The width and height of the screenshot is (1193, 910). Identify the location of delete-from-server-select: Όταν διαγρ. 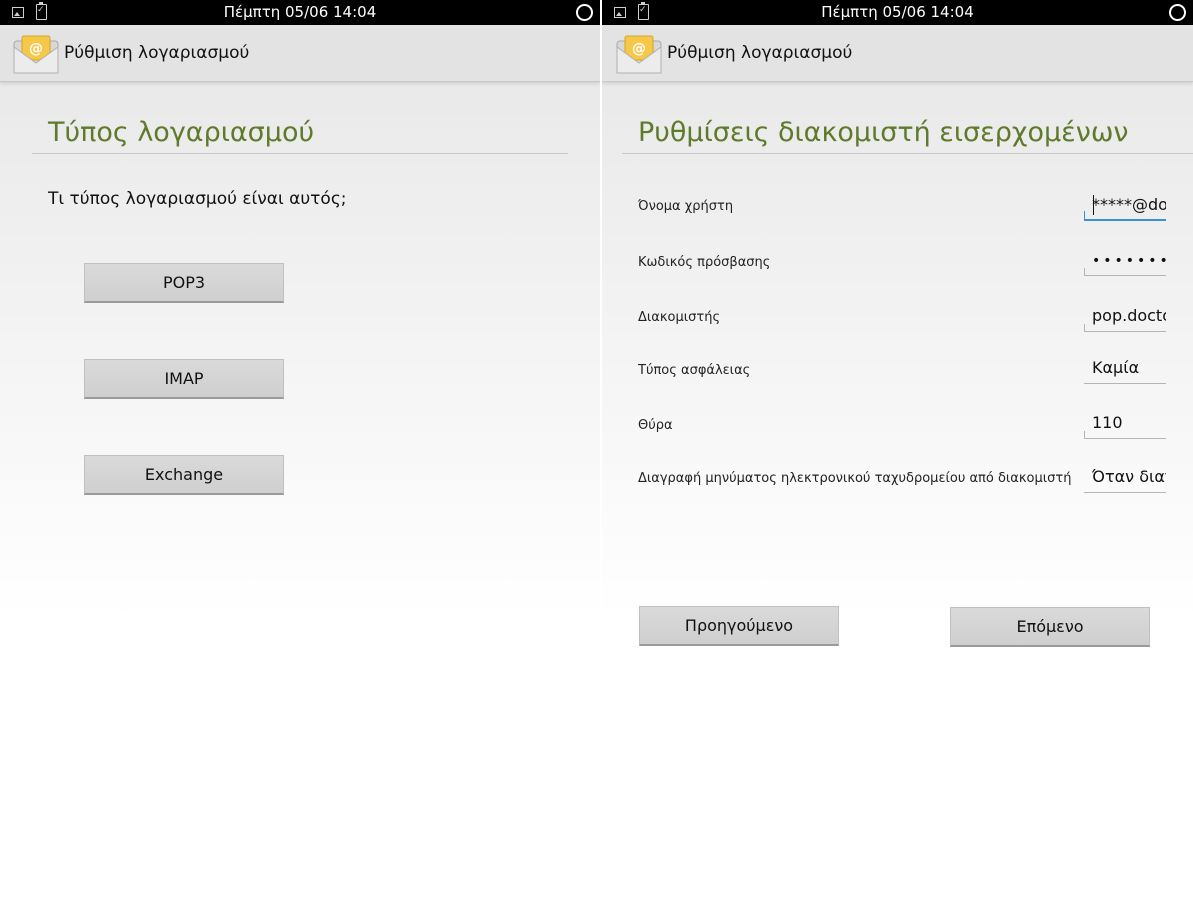
(1125, 479).